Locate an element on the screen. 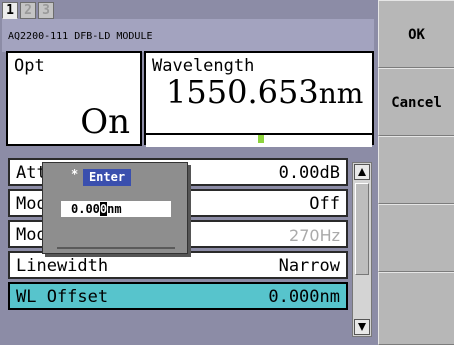 This screenshot has height=345, width=454. wavelength-value: 1550.653 is located at coordinates (242, 92).